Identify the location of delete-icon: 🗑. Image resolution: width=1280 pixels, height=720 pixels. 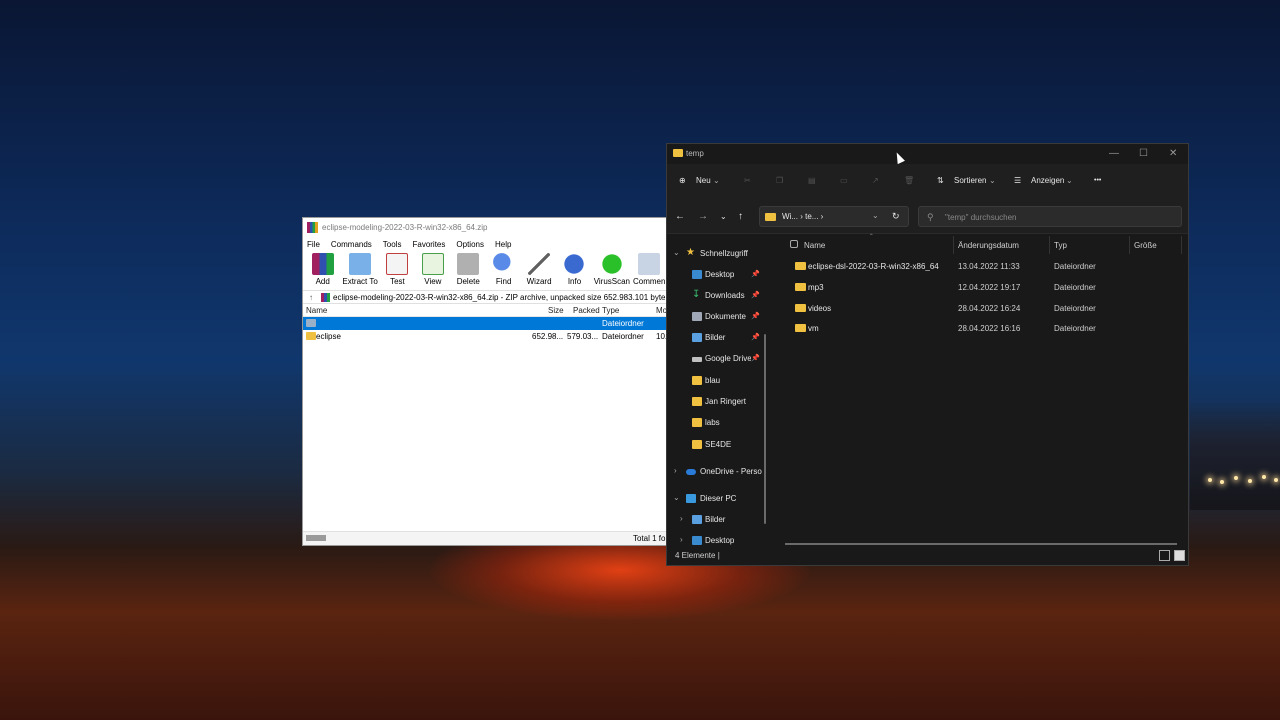
(909, 180).